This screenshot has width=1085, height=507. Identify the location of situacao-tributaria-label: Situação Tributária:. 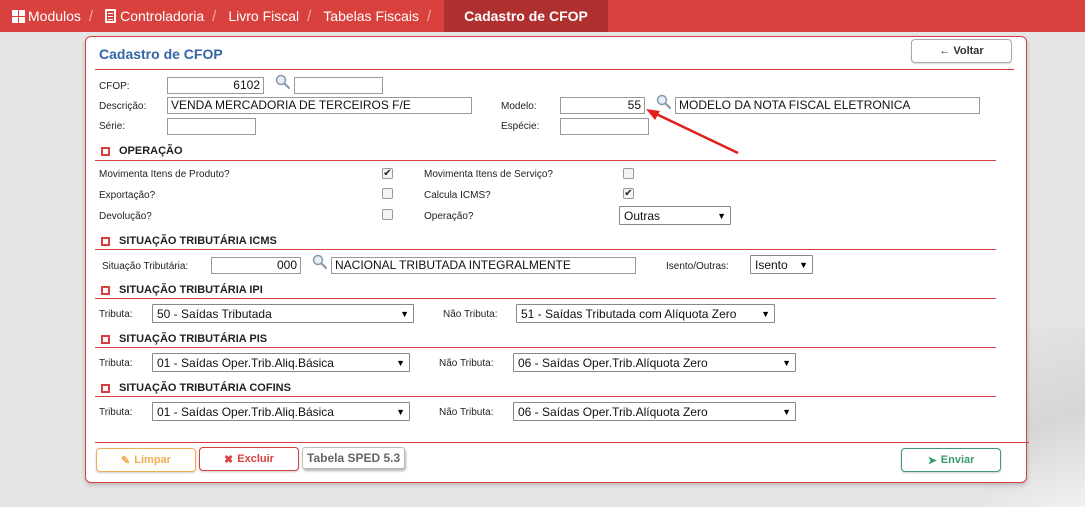
(145, 266).